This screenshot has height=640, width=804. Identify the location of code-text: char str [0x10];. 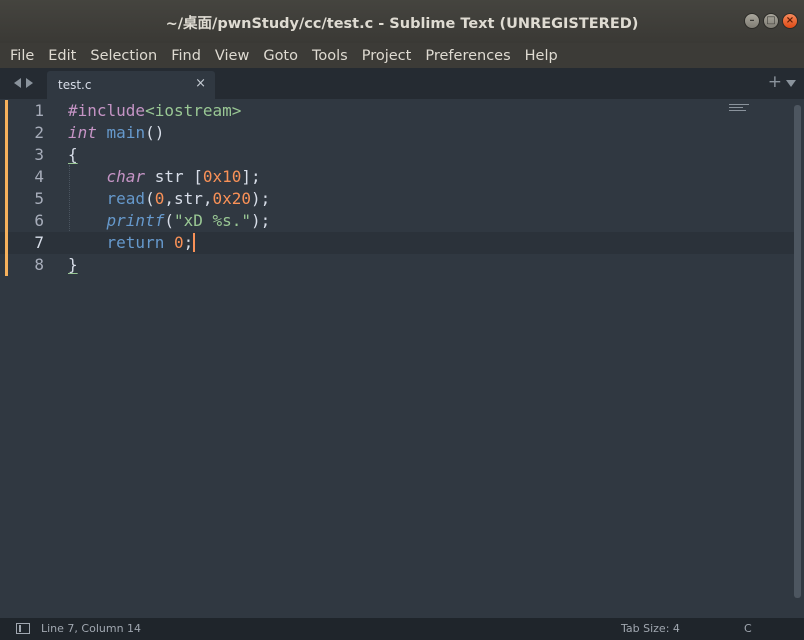
(164, 177).